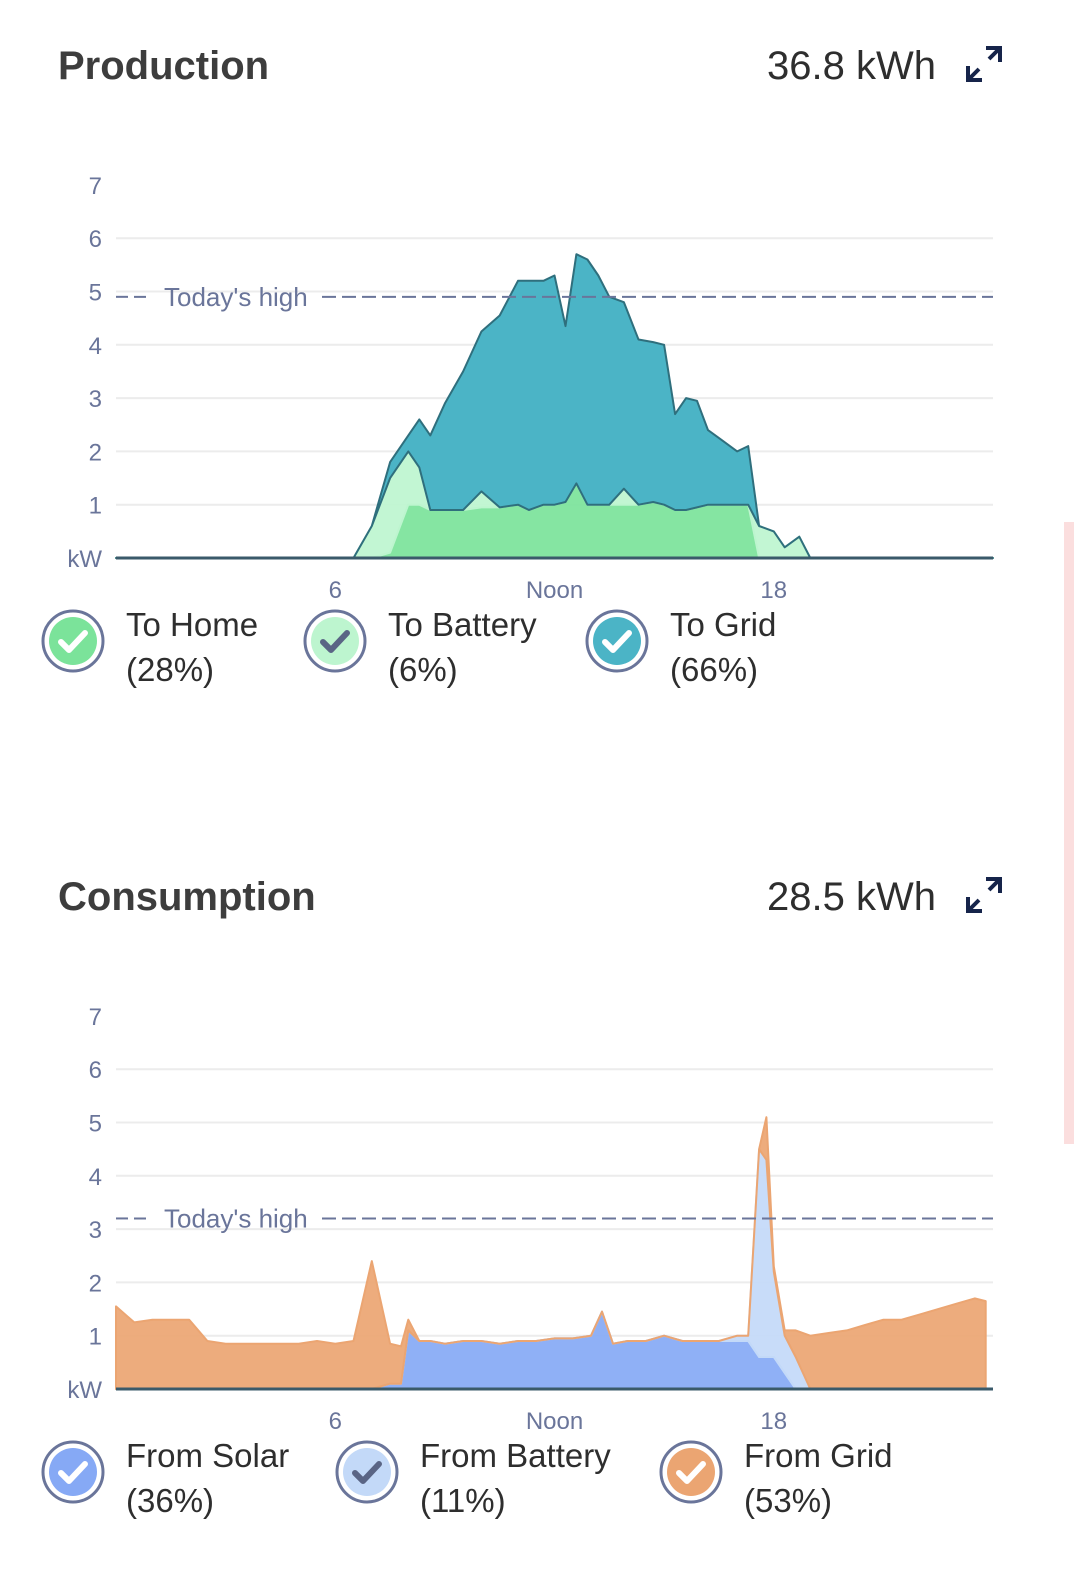 The height and width of the screenshot is (1575, 1079). Describe the element at coordinates (170, 1500) in the screenshot. I see `legend-percentage: (36%)` at that location.